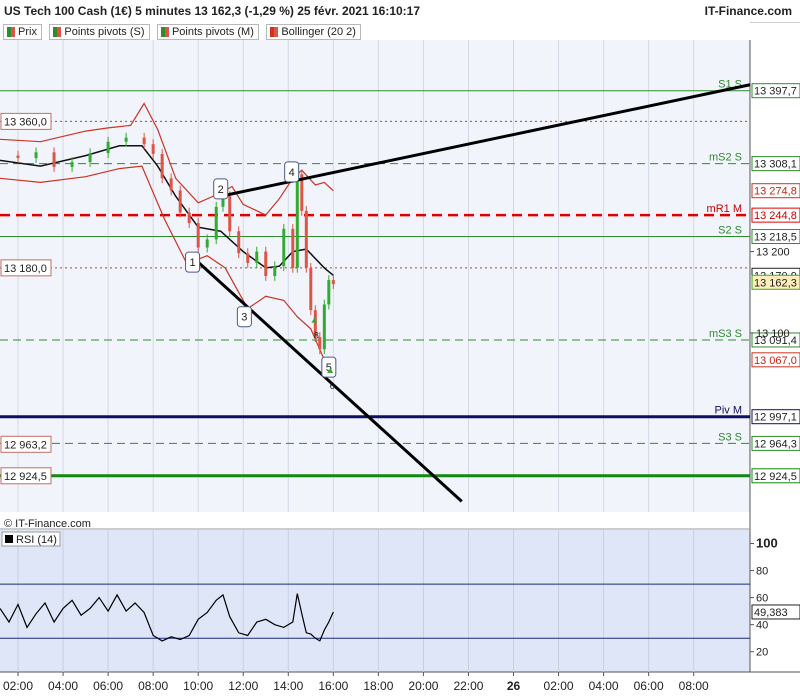 This screenshot has width=800, height=700. Describe the element at coordinates (762, 626) in the screenshot. I see `rsi-tick-label: 40` at that location.